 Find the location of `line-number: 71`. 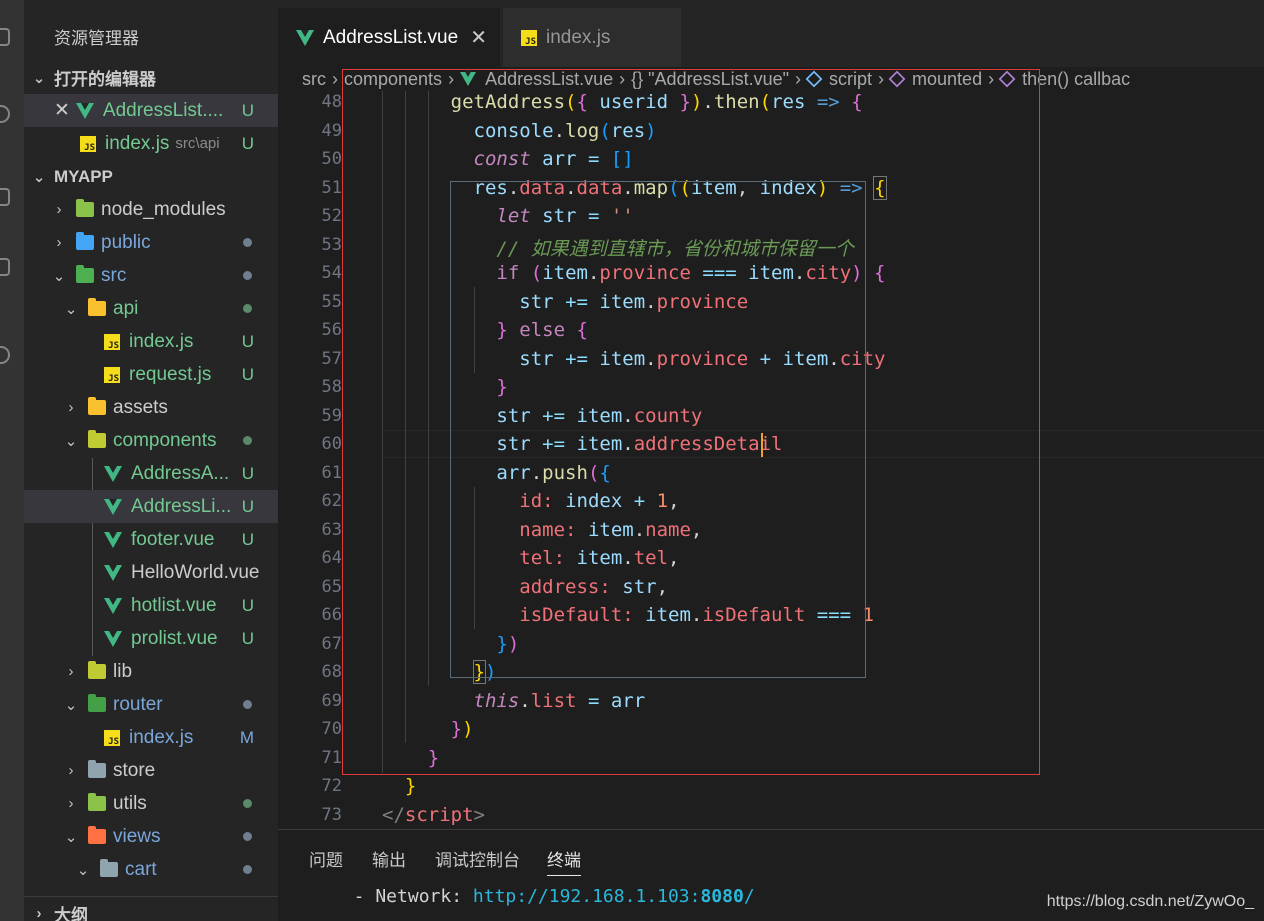

line-number: 71 is located at coordinates (331, 757).